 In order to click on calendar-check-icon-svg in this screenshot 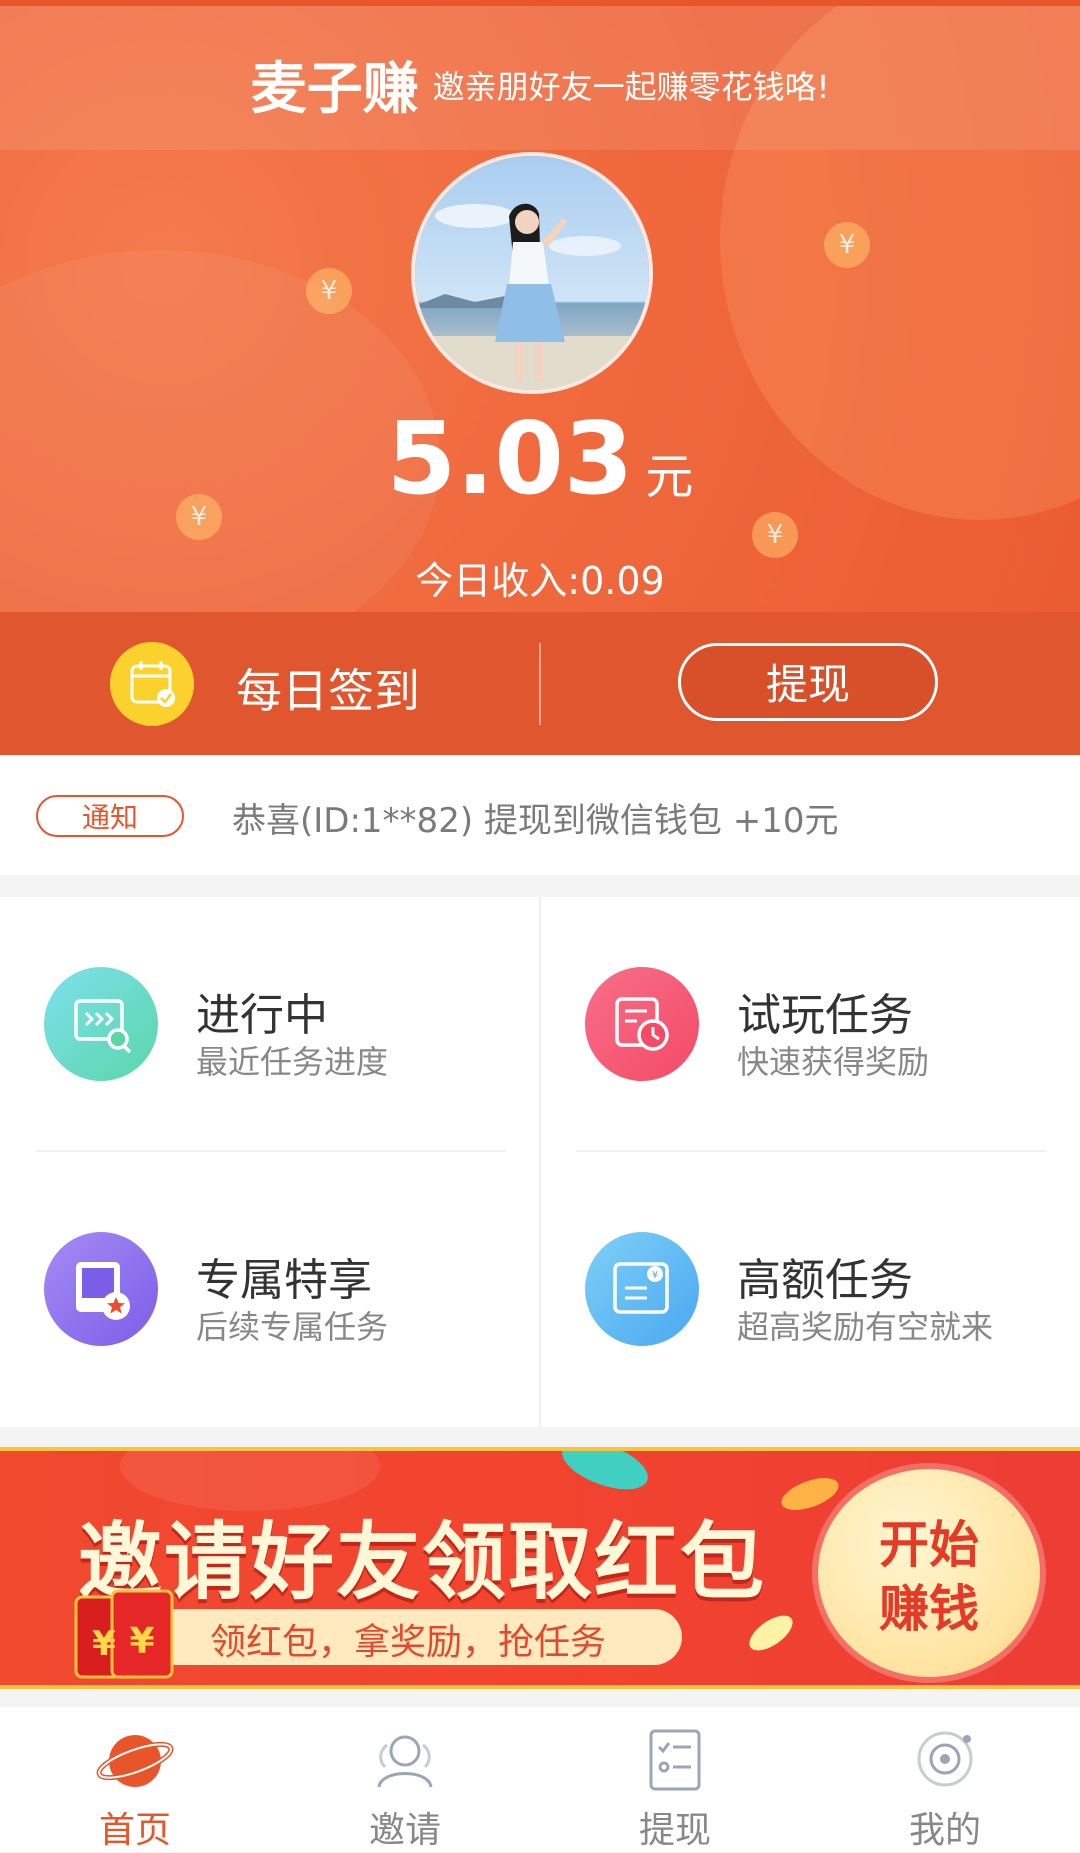, I will do `click(152, 684)`.